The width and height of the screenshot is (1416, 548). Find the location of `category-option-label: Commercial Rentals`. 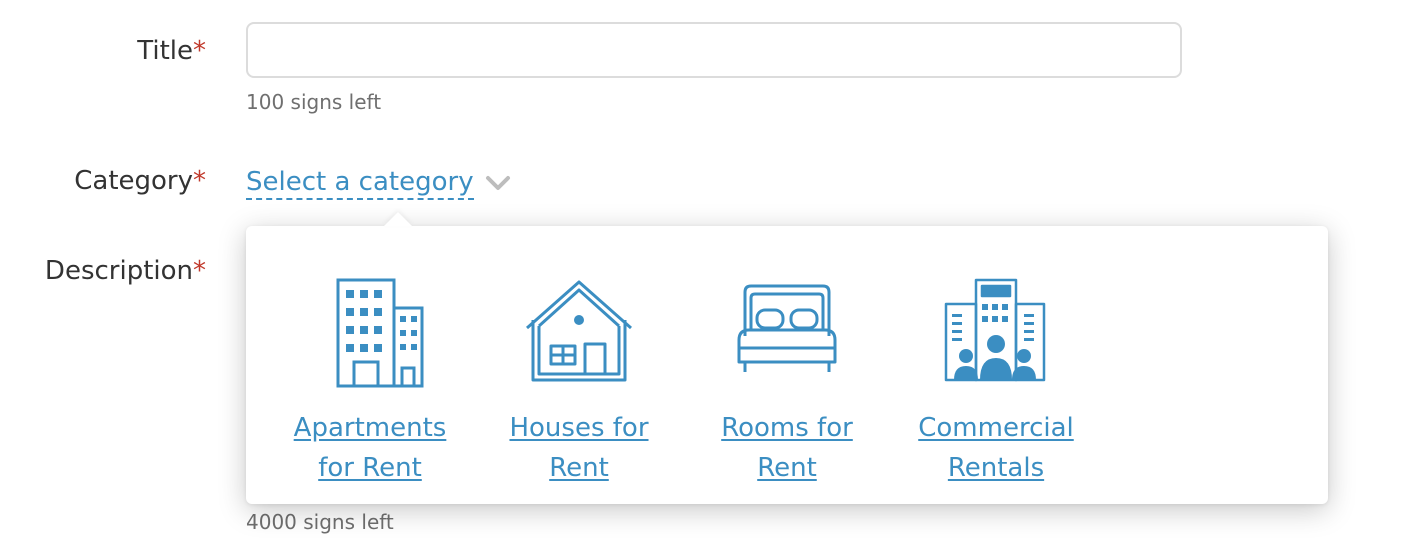

category-option-label: Commercial Rentals is located at coordinates (996, 448).